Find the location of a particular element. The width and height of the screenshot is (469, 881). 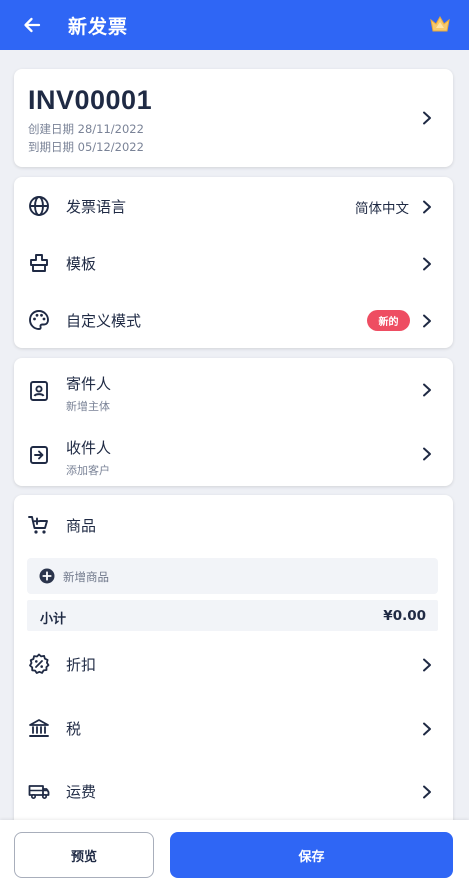

app-bar: 新发票 is located at coordinates (234, 25).